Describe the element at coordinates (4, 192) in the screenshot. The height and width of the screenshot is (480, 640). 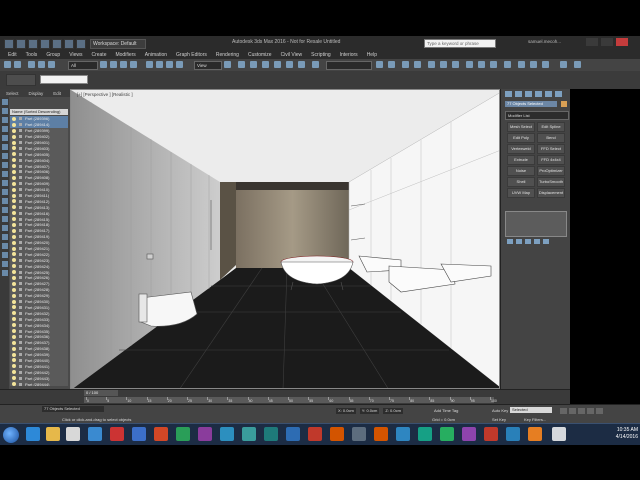
I see `display-none-icon` at that location.